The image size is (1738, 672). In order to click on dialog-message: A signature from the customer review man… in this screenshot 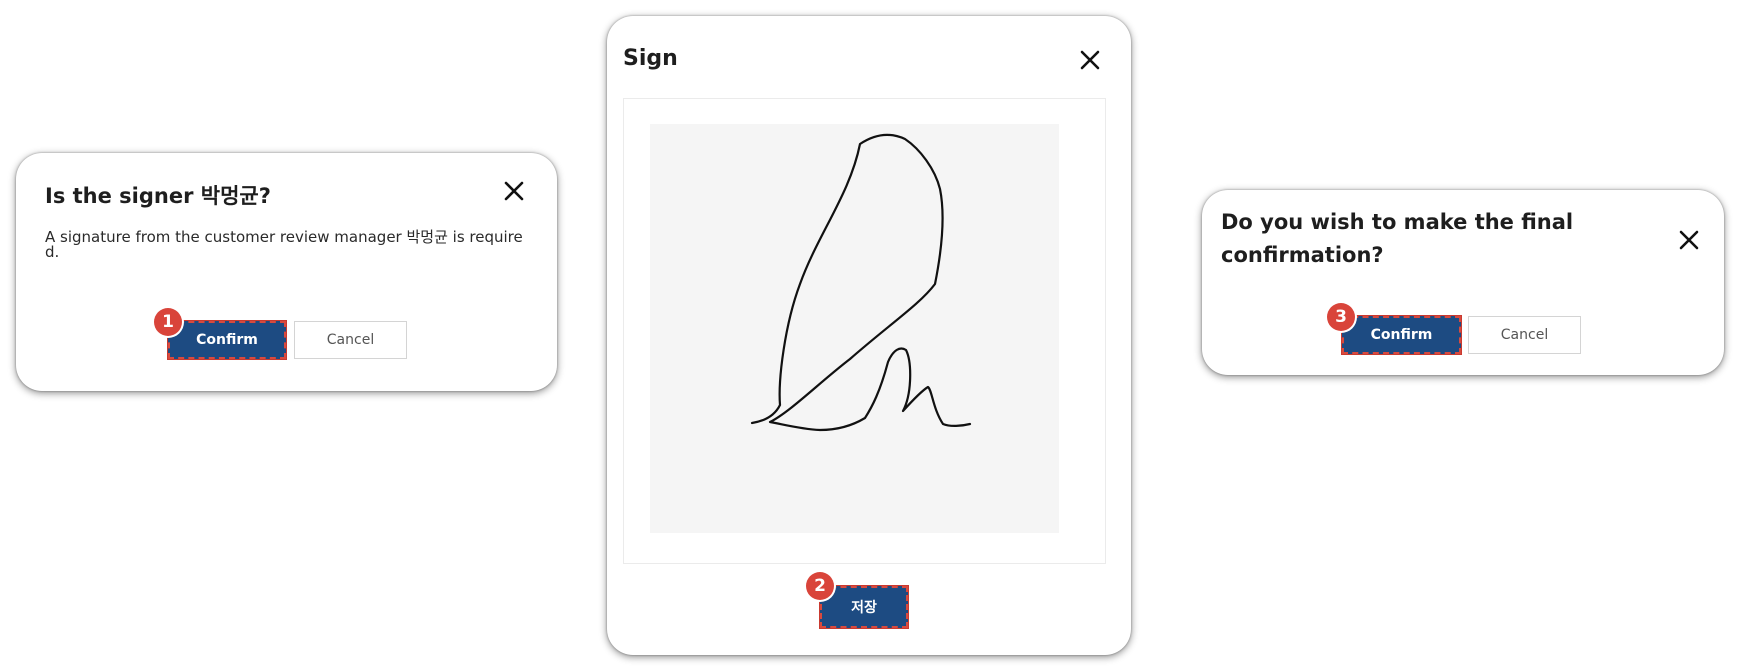, I will do `click(284, 244)`.